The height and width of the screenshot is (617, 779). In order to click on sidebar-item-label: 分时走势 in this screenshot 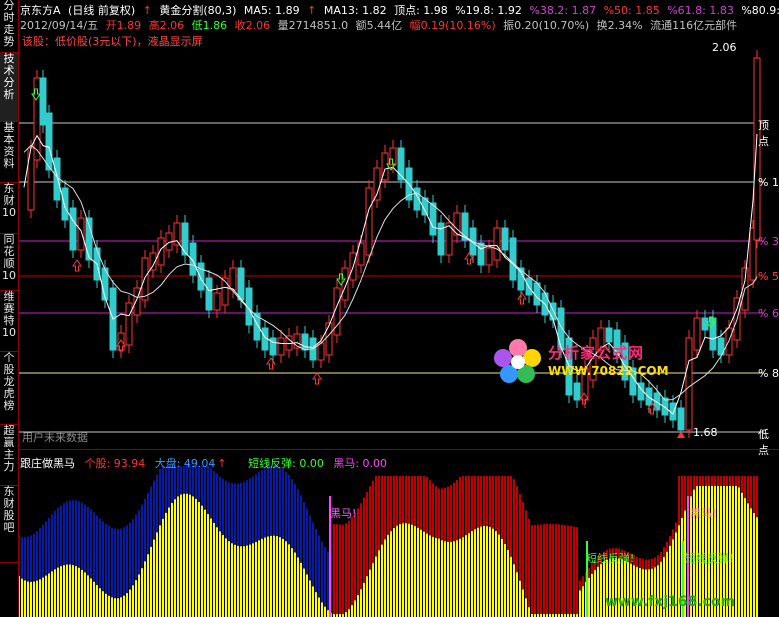, I will do `click(9, 24)`.